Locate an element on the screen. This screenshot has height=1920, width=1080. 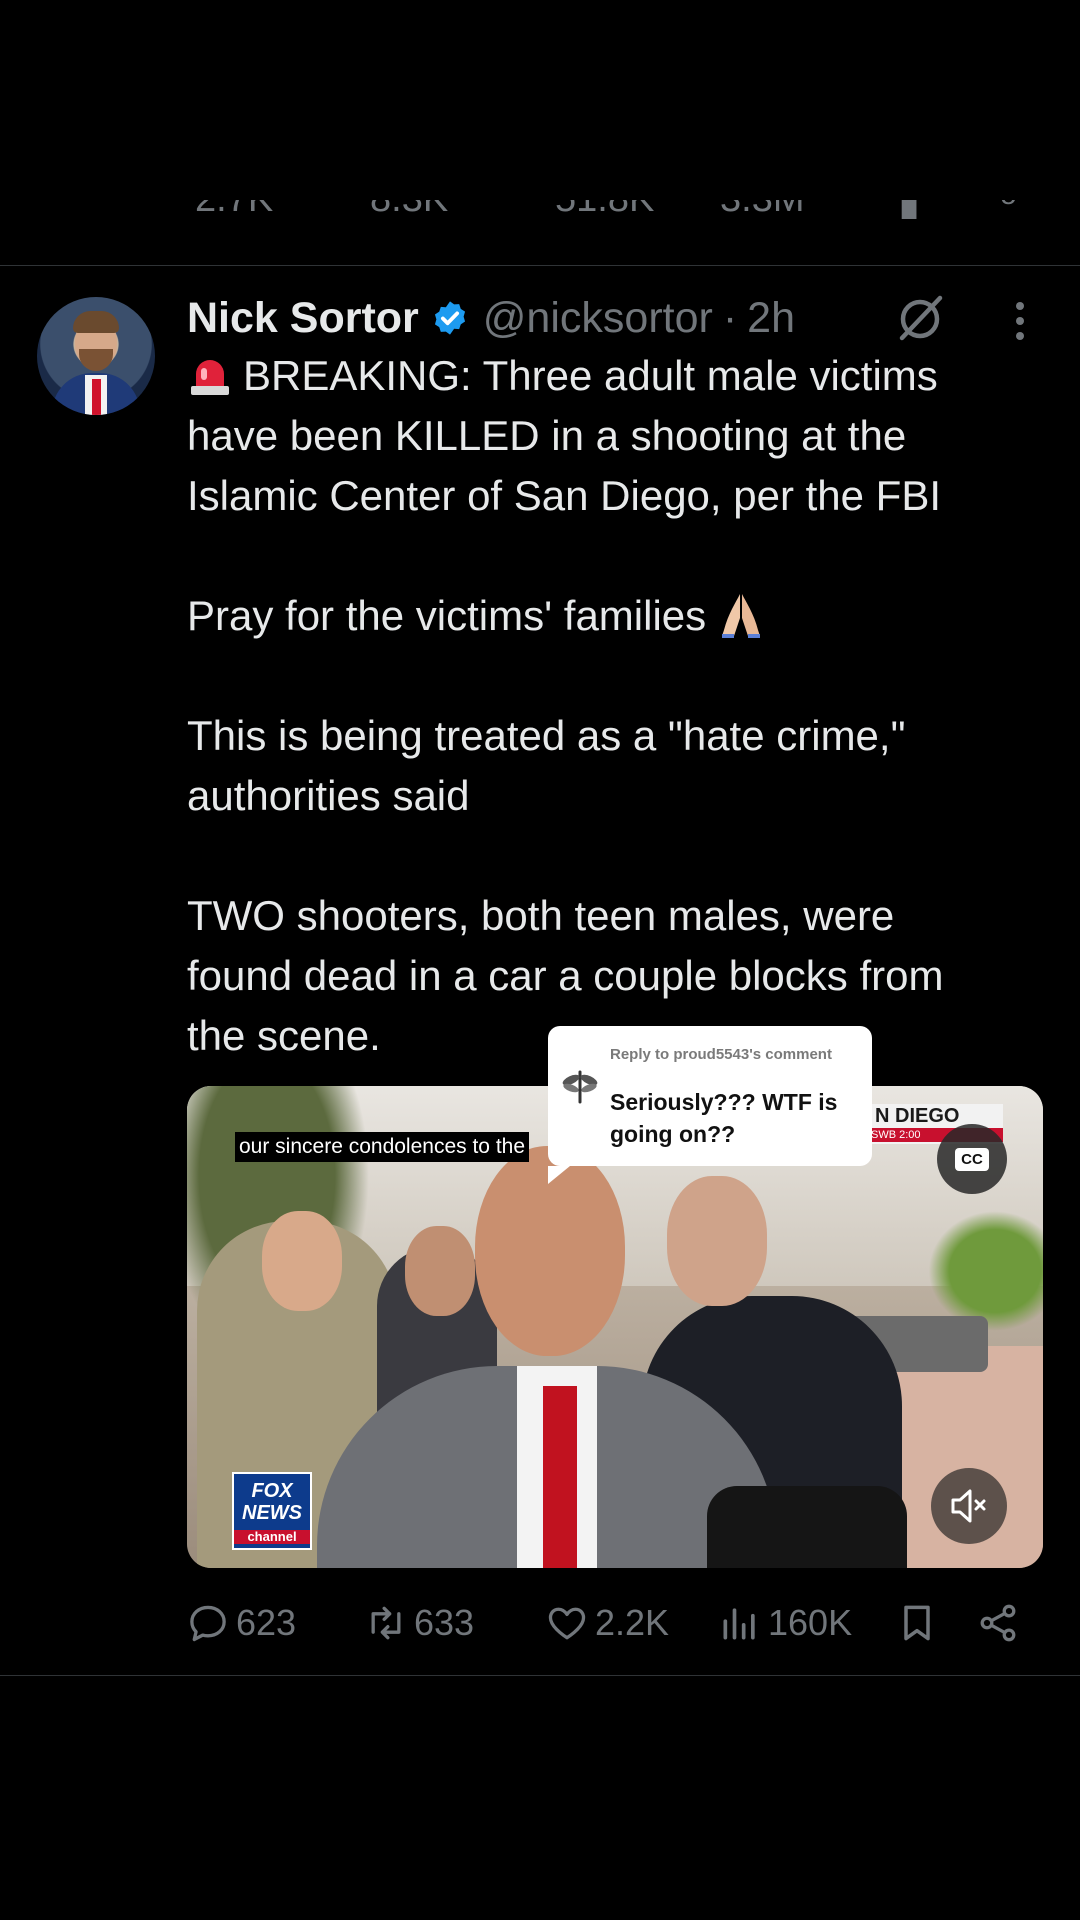
author-name: Nick Sortor is located at coordinates (303, 318).